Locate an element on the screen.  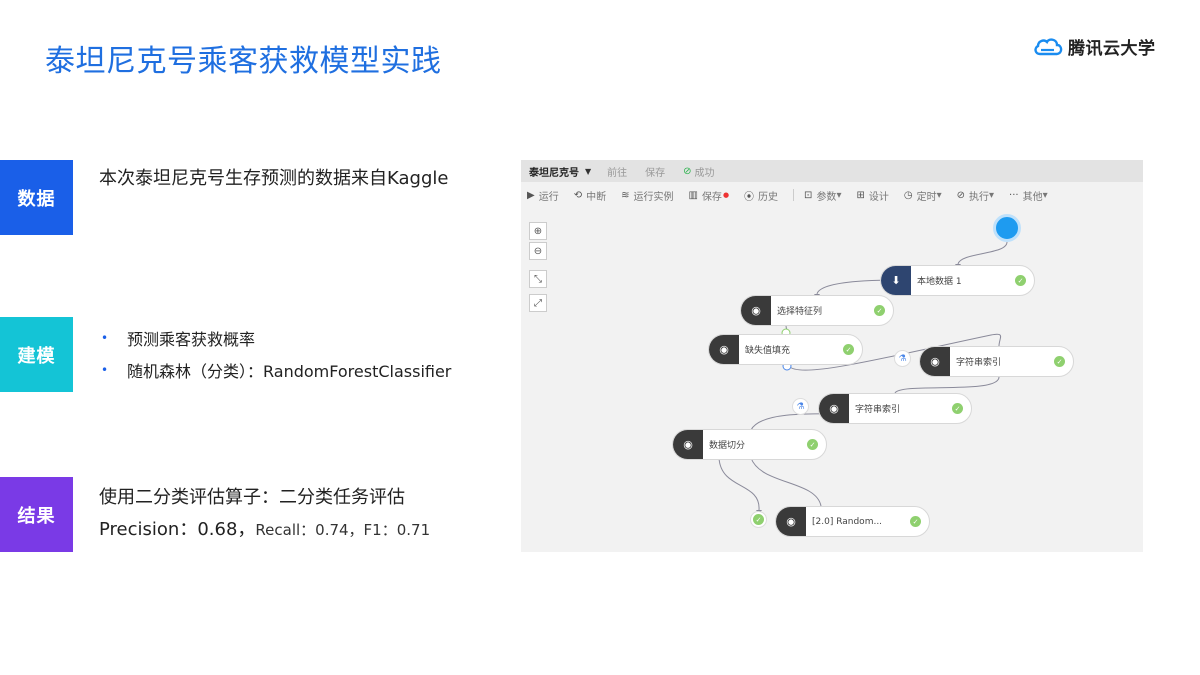
cloud-icon is located at coordinates (1048, 46).